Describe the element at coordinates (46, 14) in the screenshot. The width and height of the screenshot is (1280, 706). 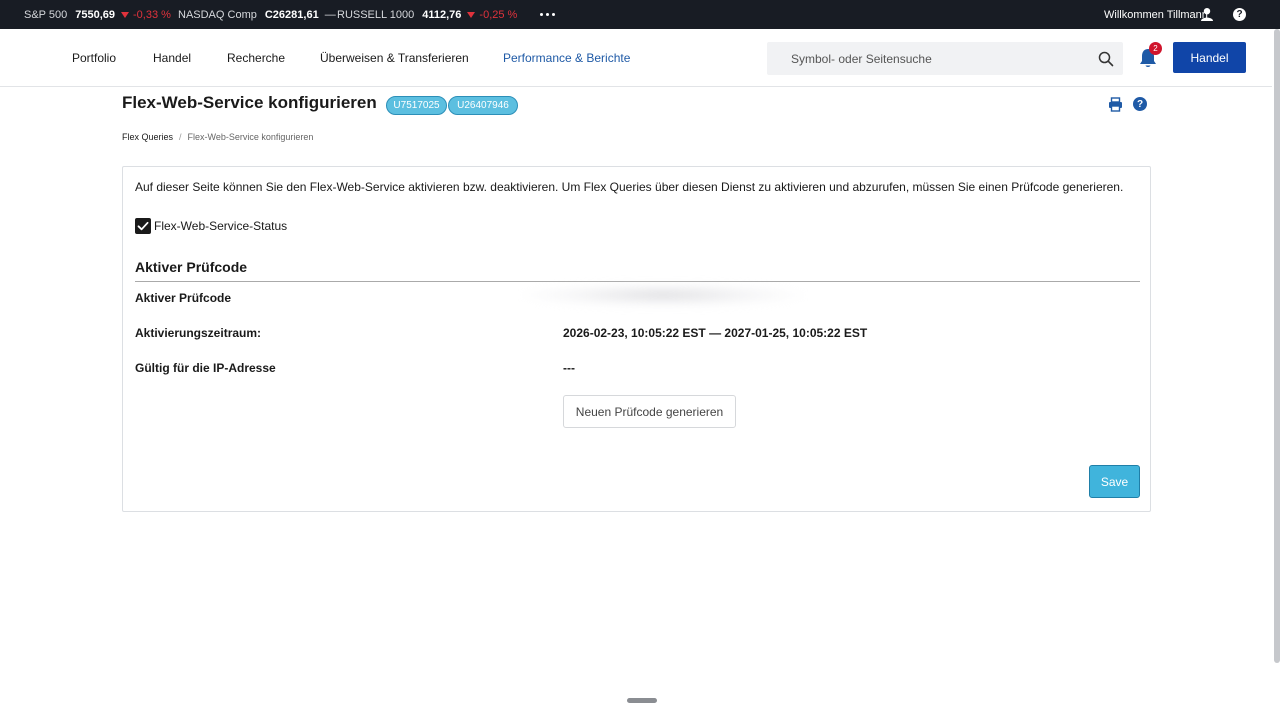
I see `ticker-name: S&P 500` at that location.